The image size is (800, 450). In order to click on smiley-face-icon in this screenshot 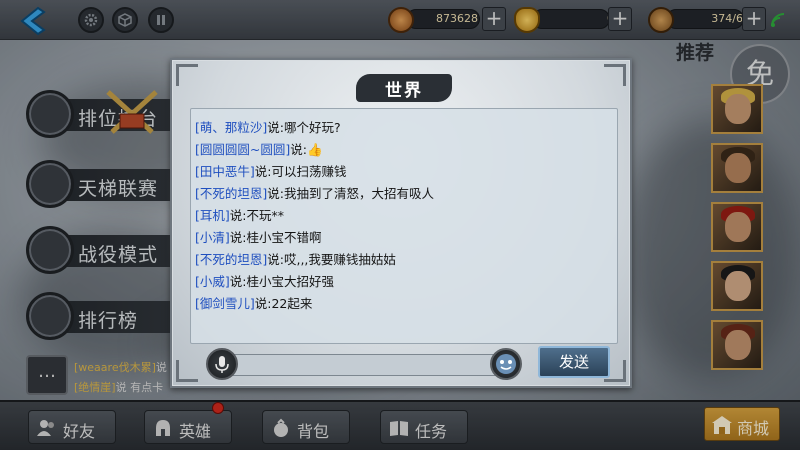, I will do `click(506, 364)`.